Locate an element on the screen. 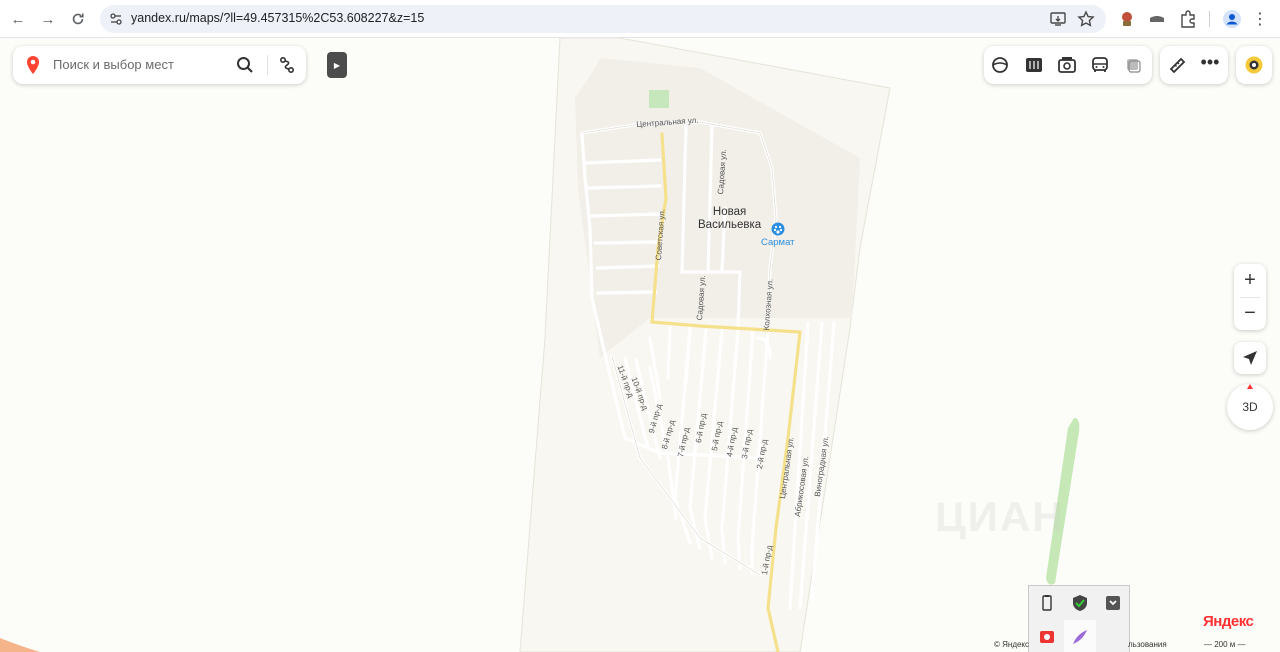 This screenshot has height=652, width=1280. avatar-panel is located at coordinates (1254, 65).